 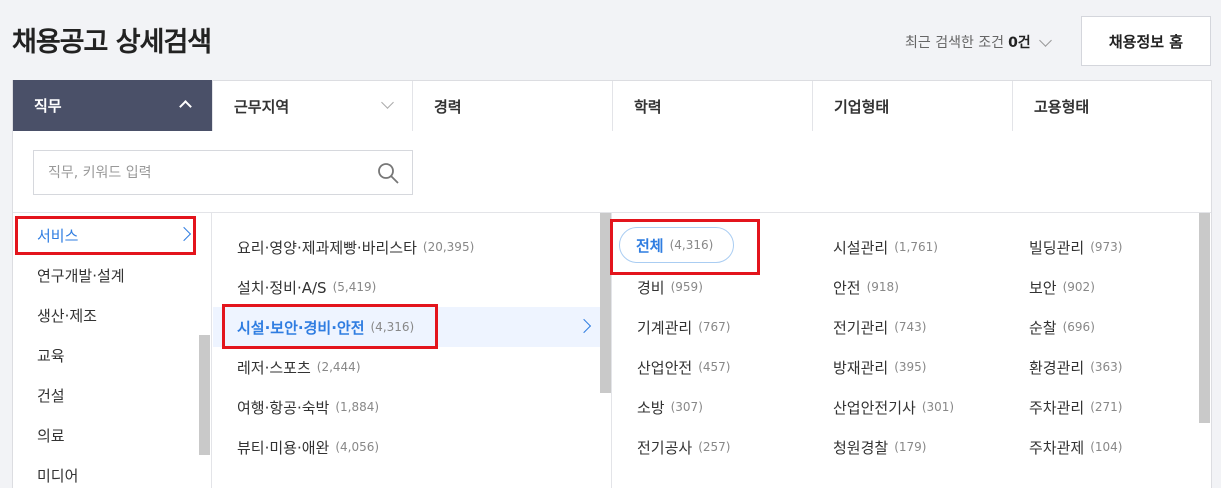 I want to click on job-label: 경비, so click(x=651, y=287).